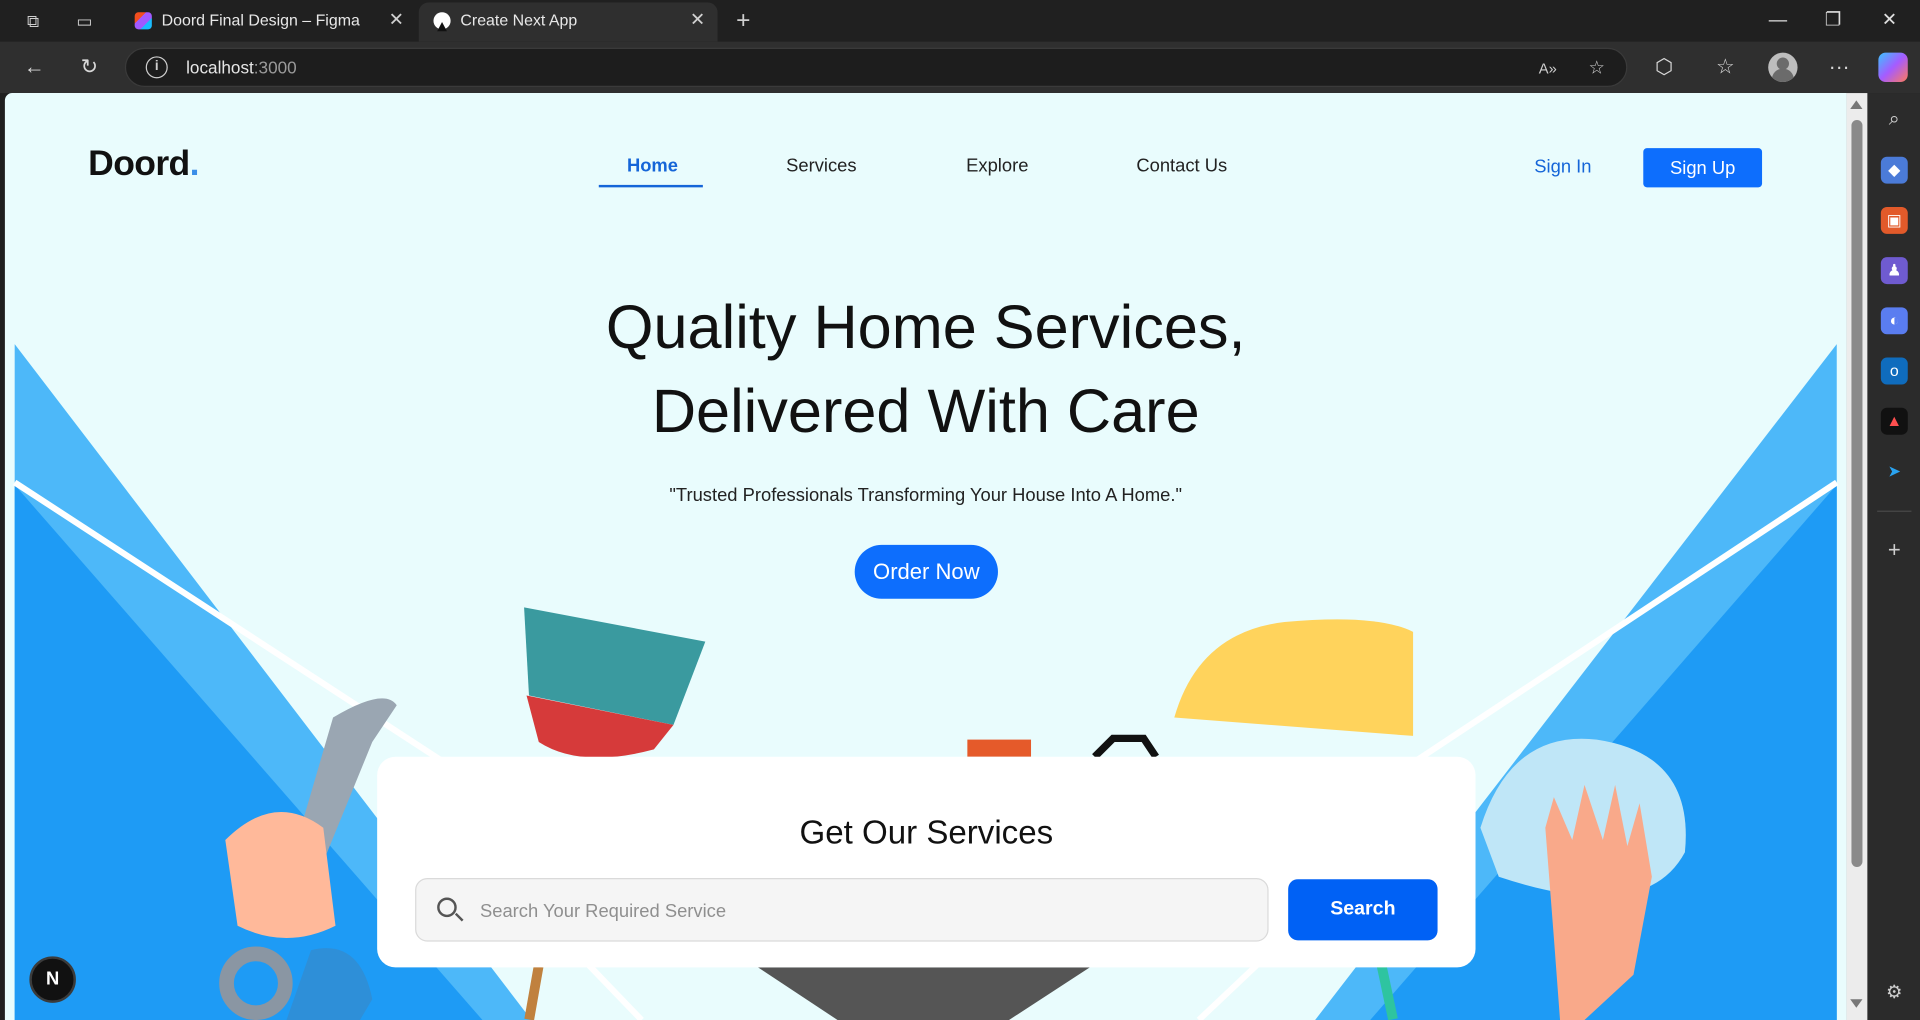 This screenshot has height=1020, width=1920. I want to click on tab-create-next-app: Create Next App ✕, so click(568, 22).